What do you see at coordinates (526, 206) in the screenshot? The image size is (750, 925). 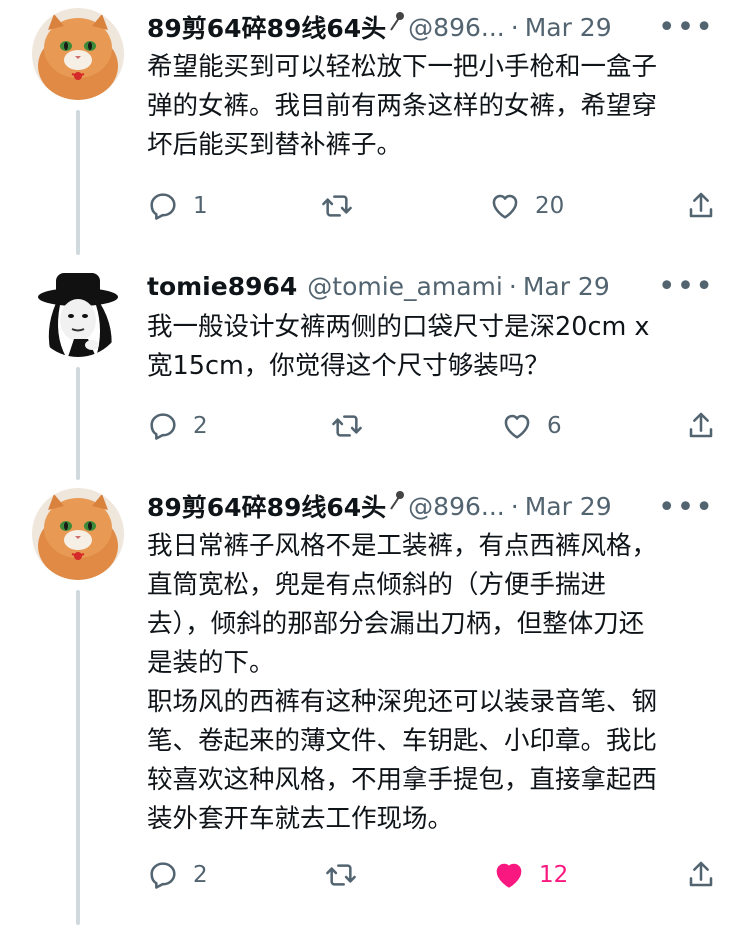 I see `like-button: 20` at bounding box center [526, 206].